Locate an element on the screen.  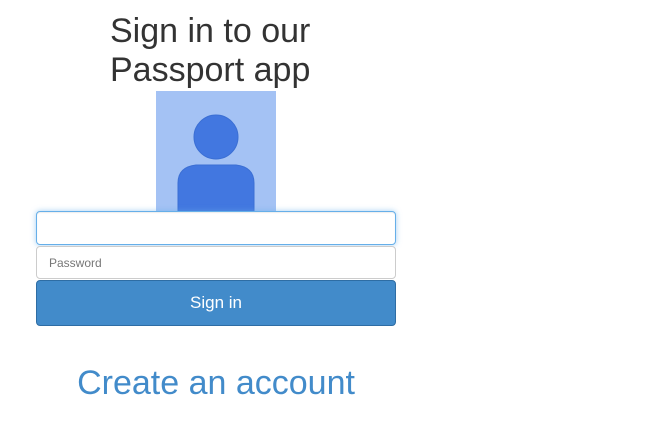
user-avatar-icon is located at coordinates (216, 162).